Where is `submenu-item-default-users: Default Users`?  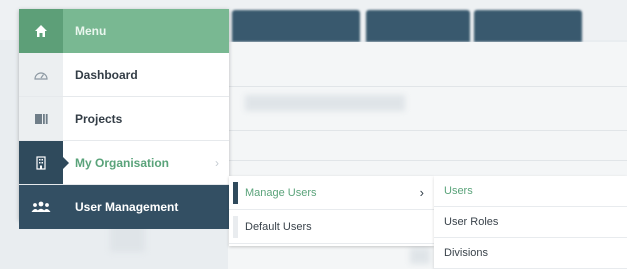 submenu-item-default-users: Default Users is located at coordinates (331, 227).